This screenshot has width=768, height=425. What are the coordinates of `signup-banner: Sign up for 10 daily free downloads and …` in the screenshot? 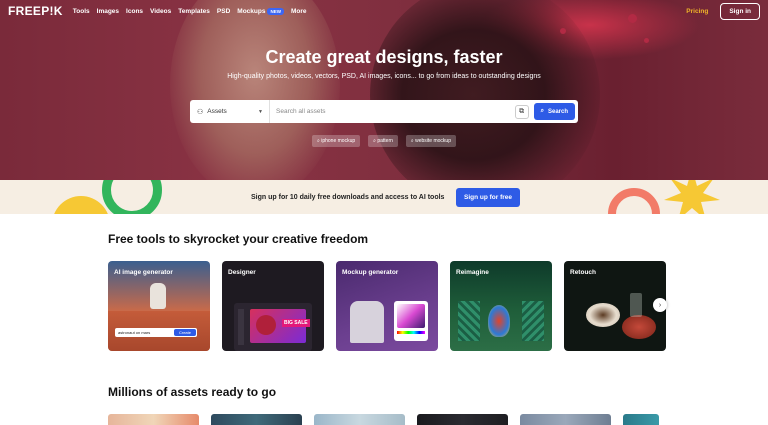 It's located at (384, 197).